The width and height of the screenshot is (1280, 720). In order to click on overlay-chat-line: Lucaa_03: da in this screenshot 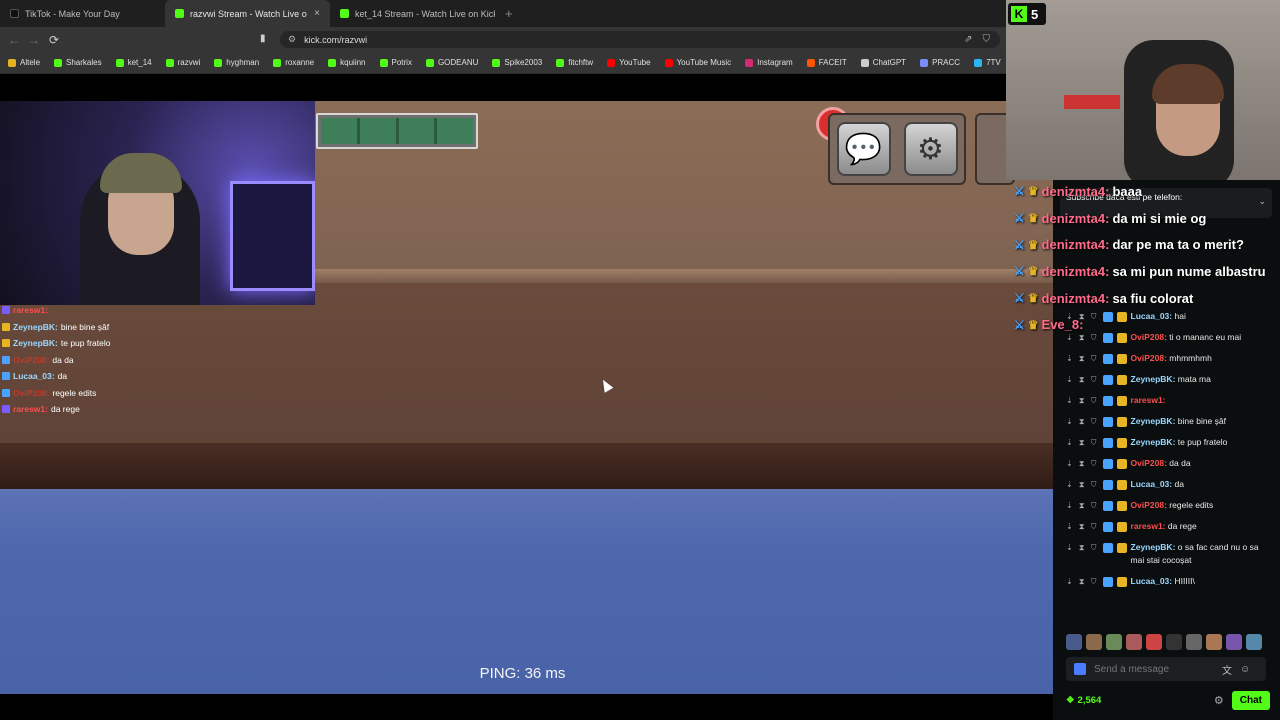, I will do `click(152, 376)`.